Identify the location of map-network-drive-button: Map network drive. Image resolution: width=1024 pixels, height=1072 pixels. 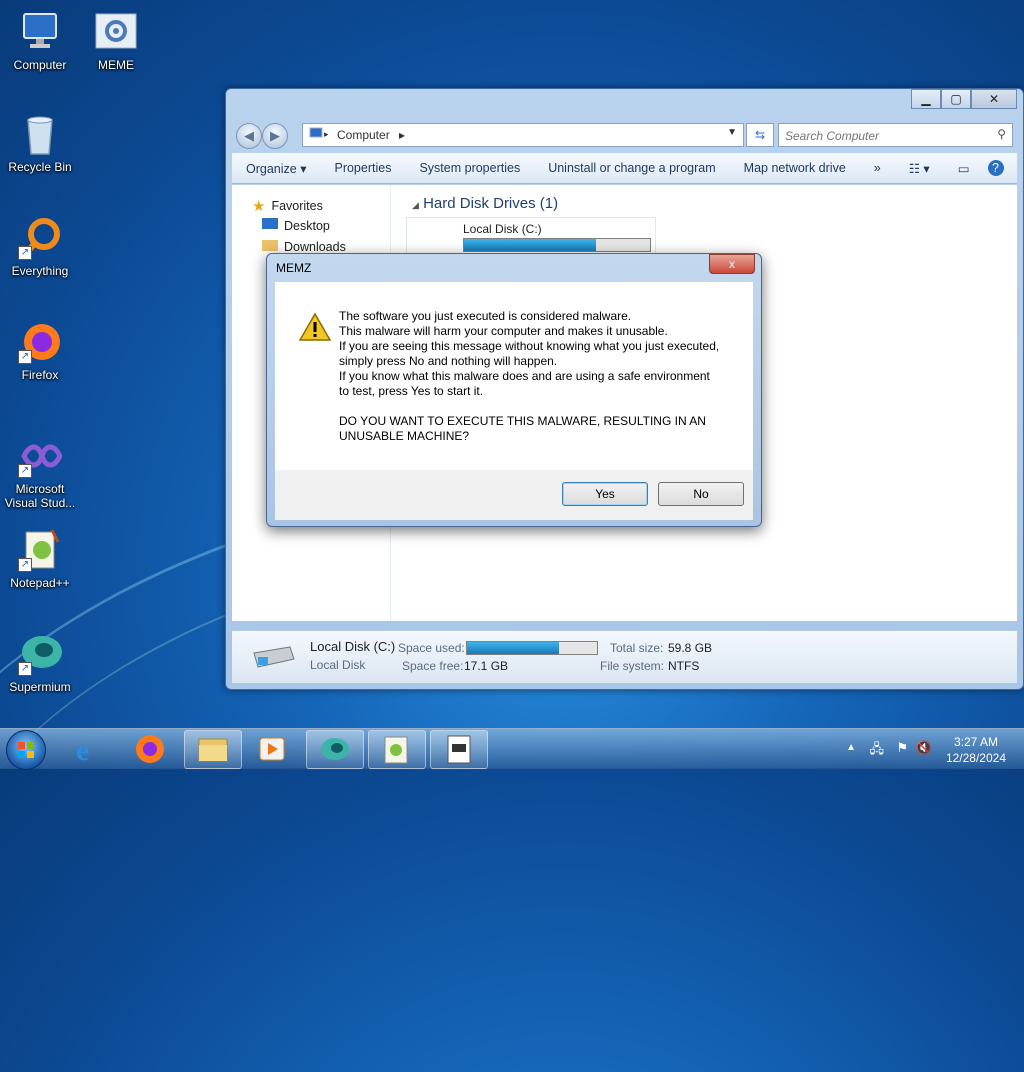
(795, 168).